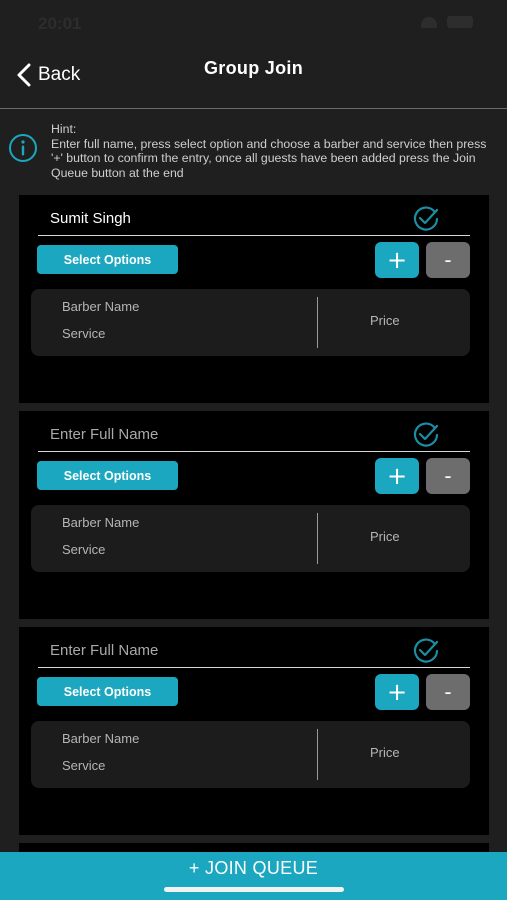 This screenshot has height=900, width=507. I want to click on status-icons, so click(447, 22).